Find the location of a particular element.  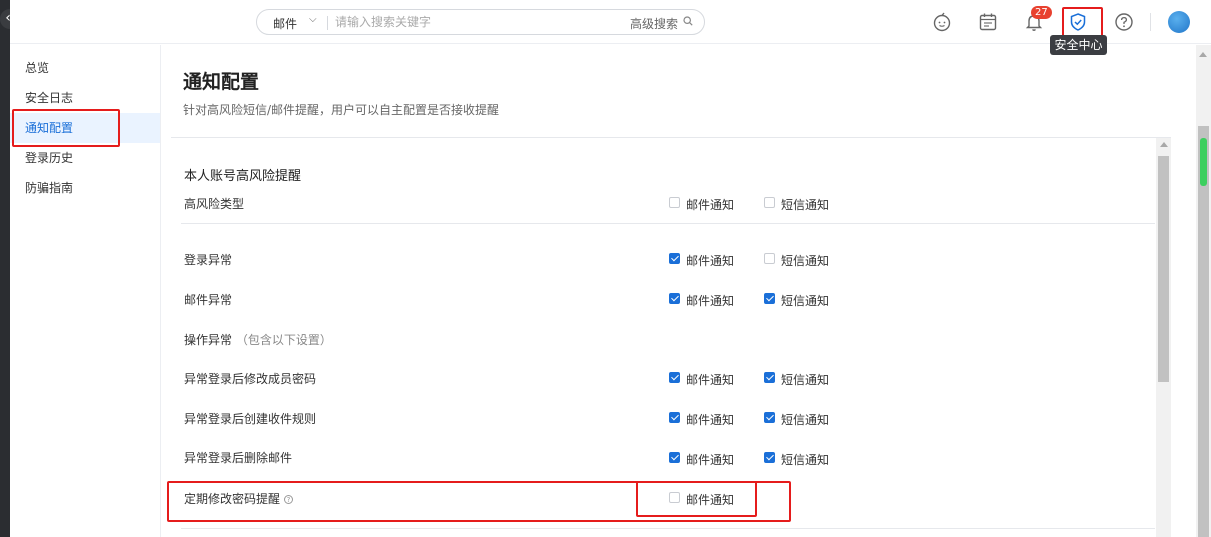

mail-anomaly-sms-checkbox is located at coordinates (769, 298).